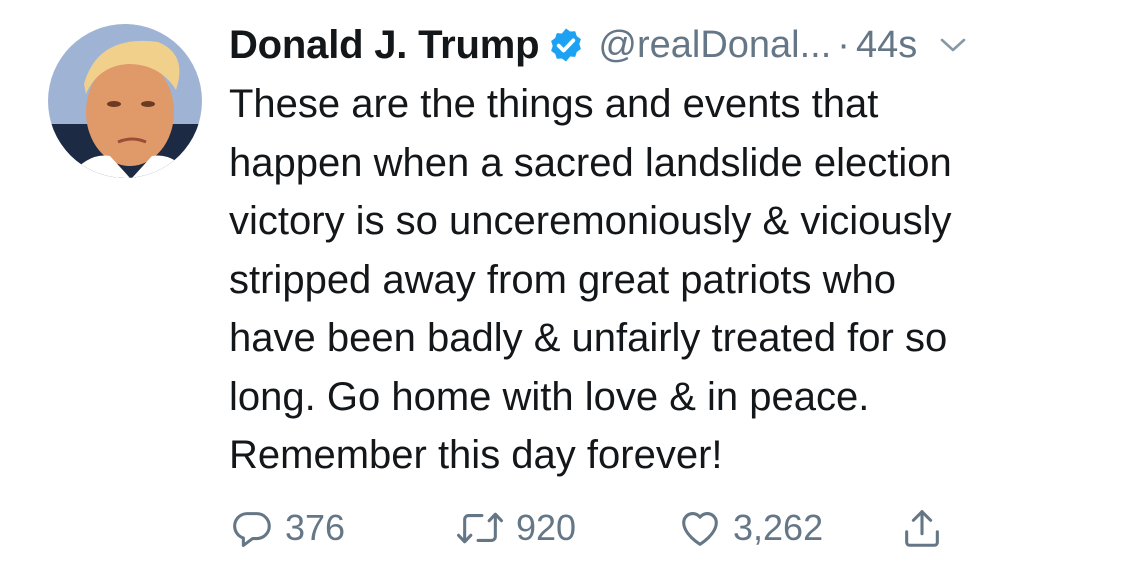  What do you see at coordinates (700, 528) in the screenshot?
I see `heart-icon` at bounding box center [700, 528].